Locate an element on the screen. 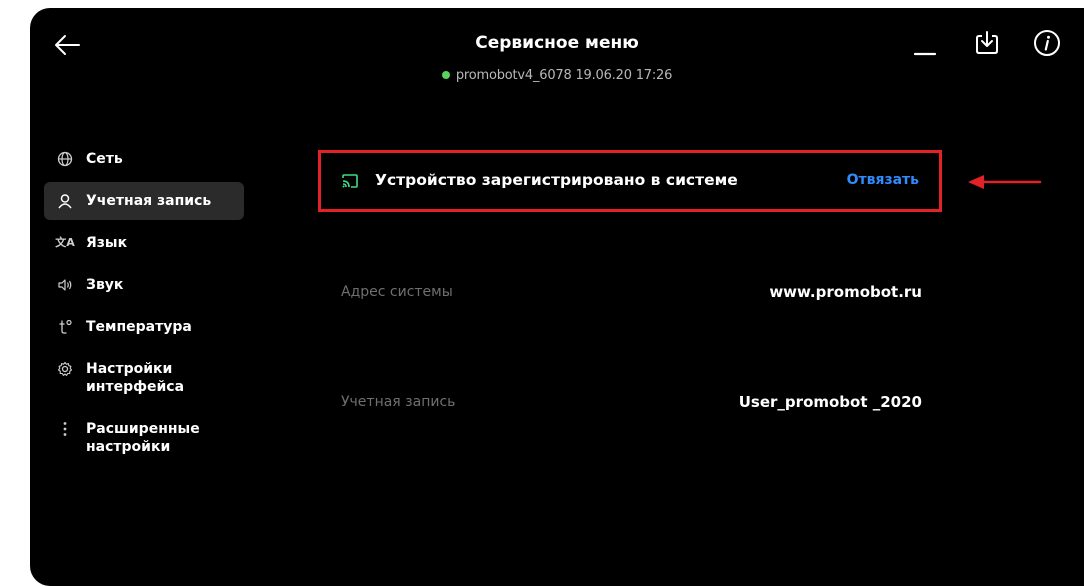  account-value: User_promobot _2020 is located at coordinates (830, 402).